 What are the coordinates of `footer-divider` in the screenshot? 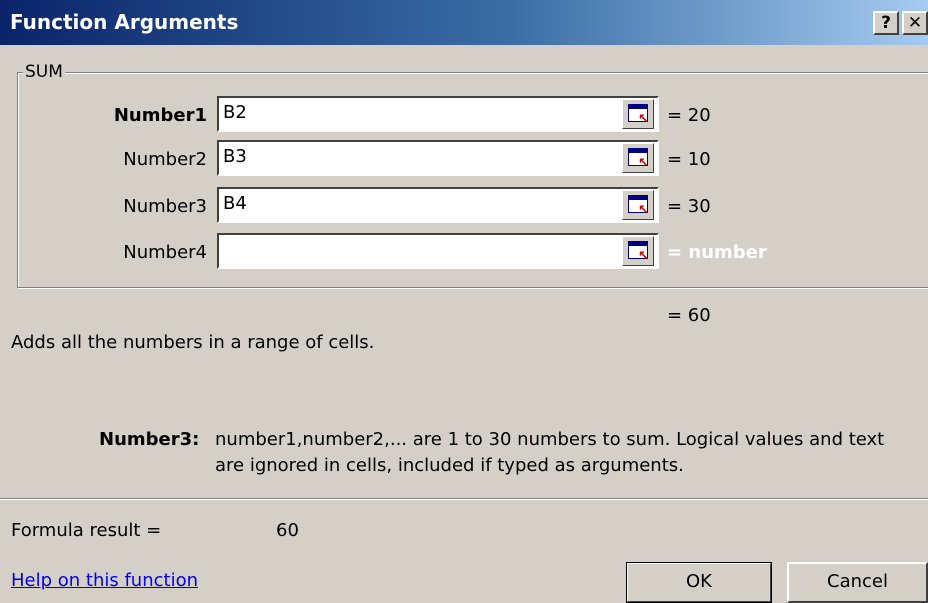 It's located at (464, 499).